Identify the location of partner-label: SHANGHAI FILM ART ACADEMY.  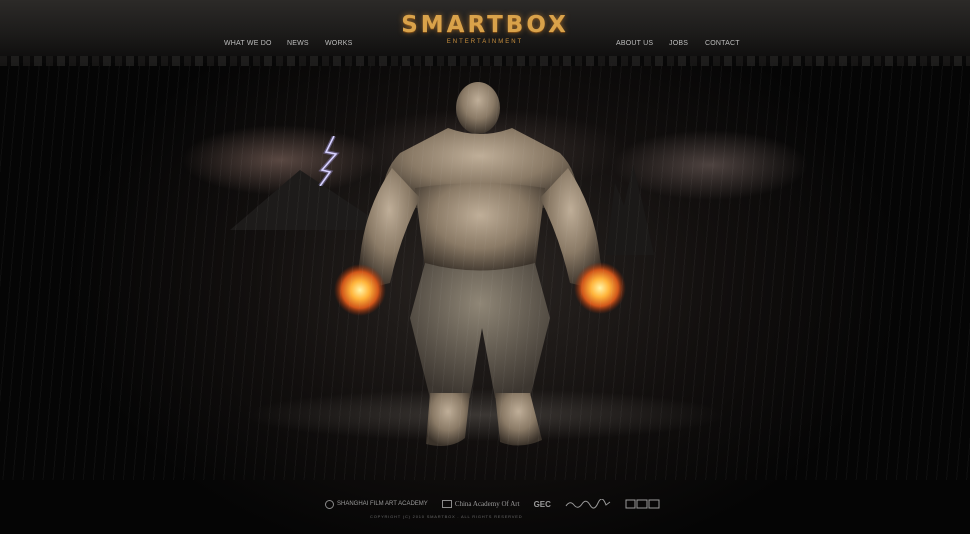
(382, 504).